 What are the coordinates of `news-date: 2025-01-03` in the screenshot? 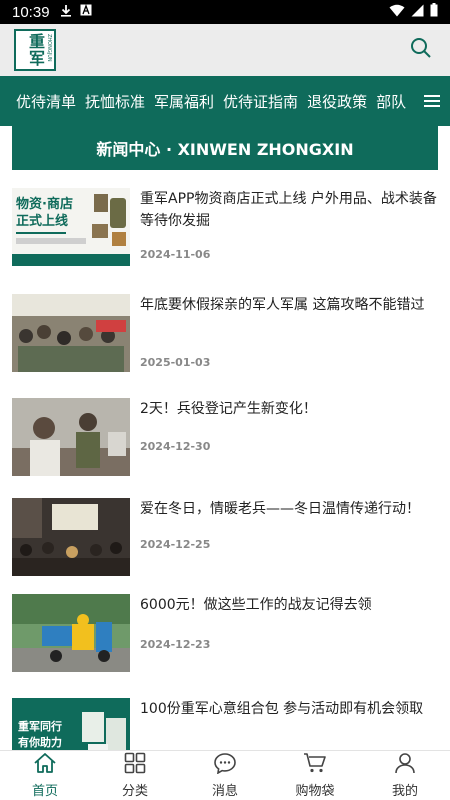 It's located at (175, 362).